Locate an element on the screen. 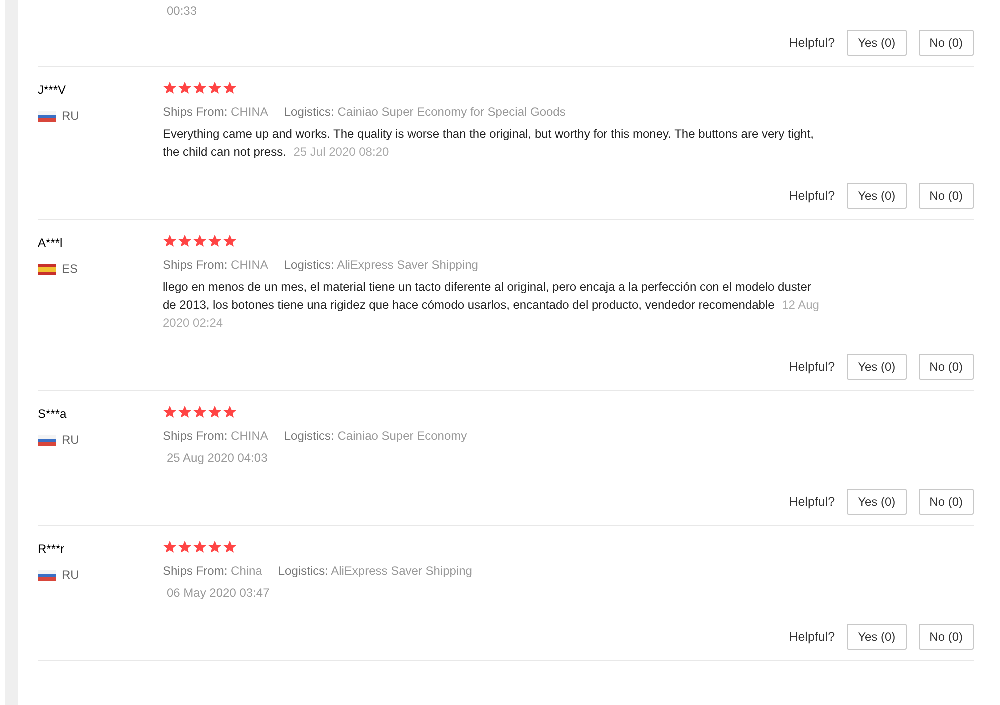 The width and height of the screenshot is (1000, 705). ships-from-text: Ships From: China is located at coordinates (212, 571).